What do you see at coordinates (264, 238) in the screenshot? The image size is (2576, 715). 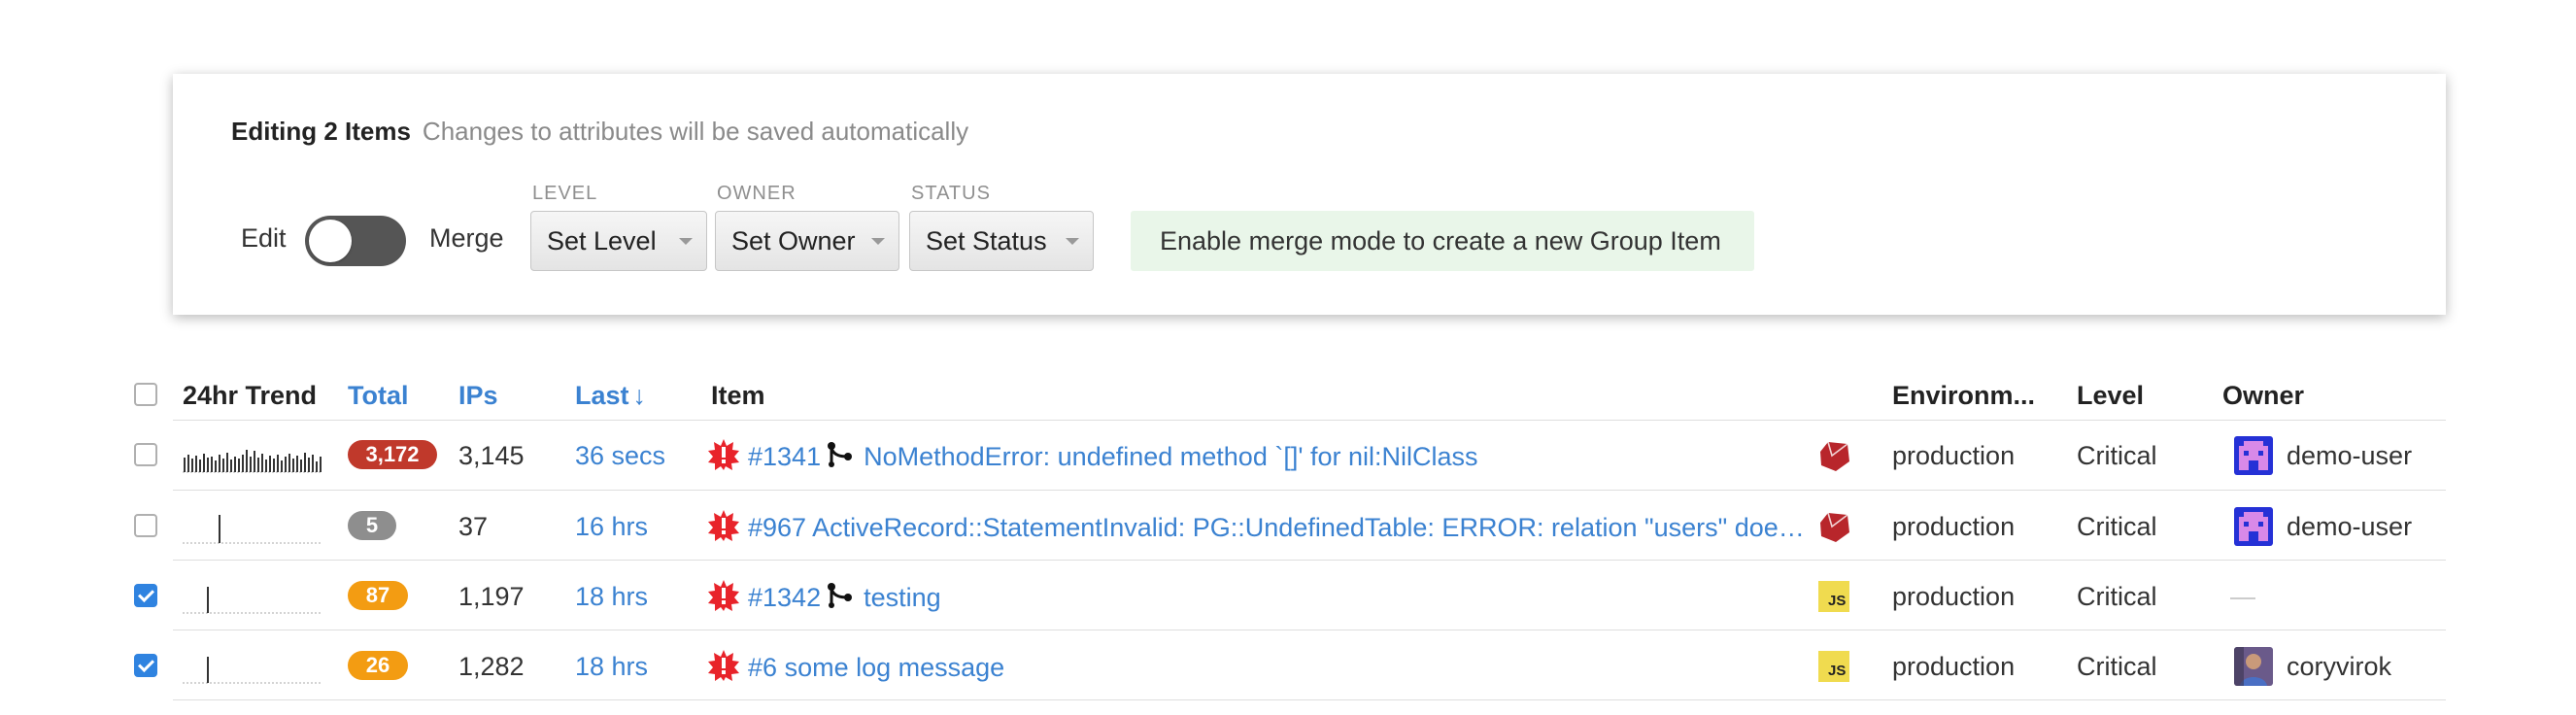 I see `edit-mode-label: Edit` at bounding box center [264, 238].